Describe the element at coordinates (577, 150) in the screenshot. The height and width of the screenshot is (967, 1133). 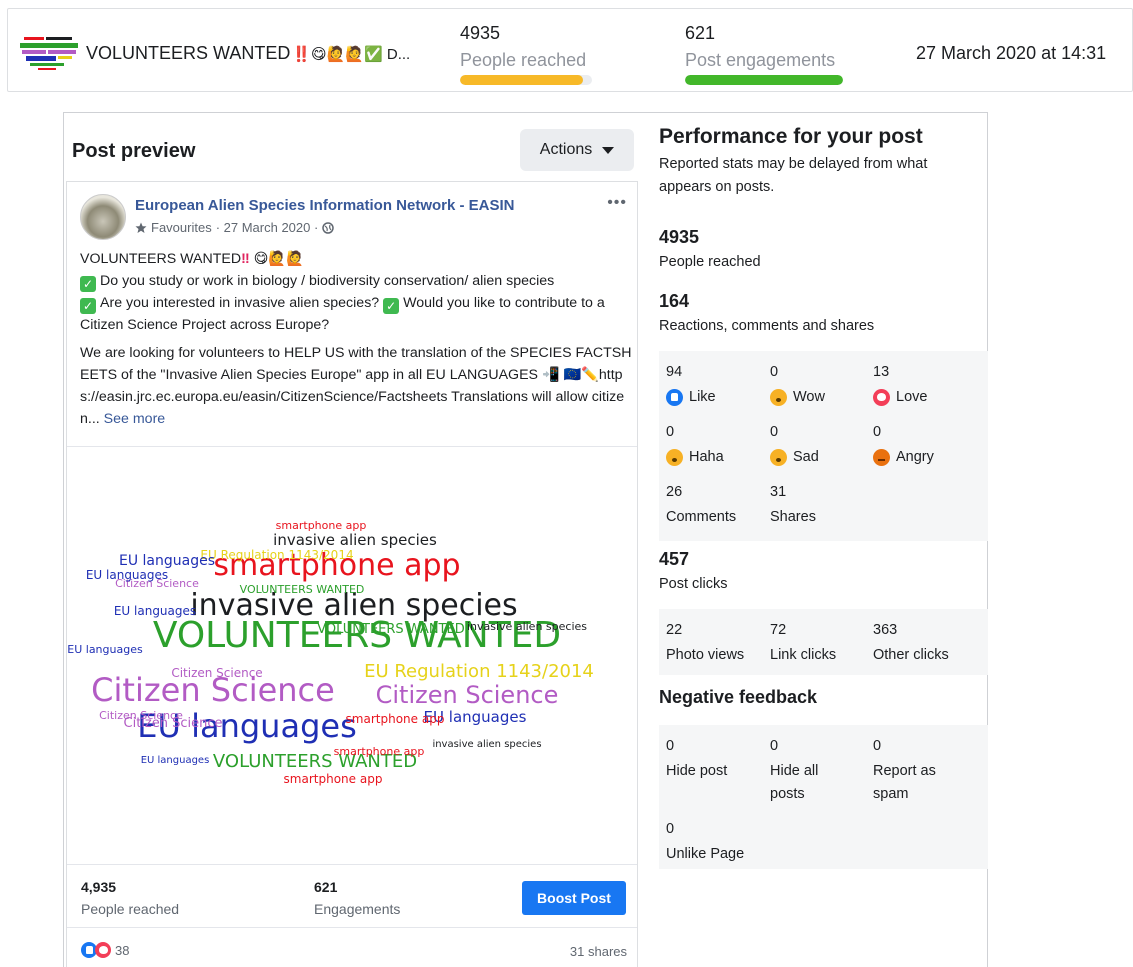
I see `actions-button: Actions` at that location.